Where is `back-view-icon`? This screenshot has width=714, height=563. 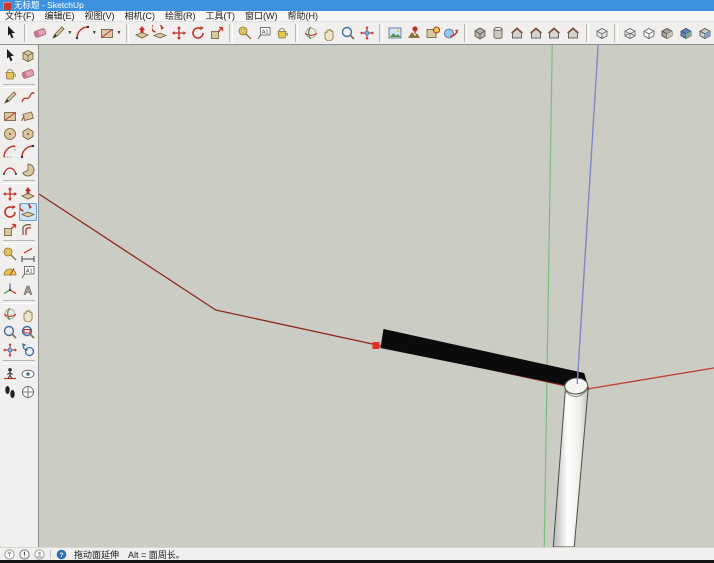 back-view-icon is located at coordinates (554, 33).